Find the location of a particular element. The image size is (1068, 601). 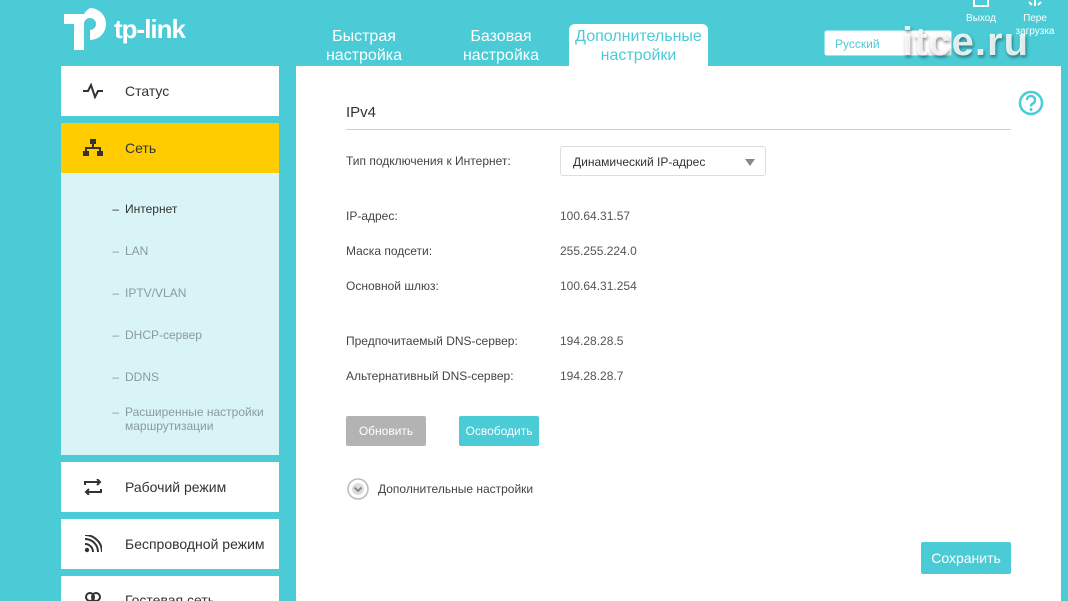

submenu-item-ddns: – DDNS is located at coordinates (110, 377).